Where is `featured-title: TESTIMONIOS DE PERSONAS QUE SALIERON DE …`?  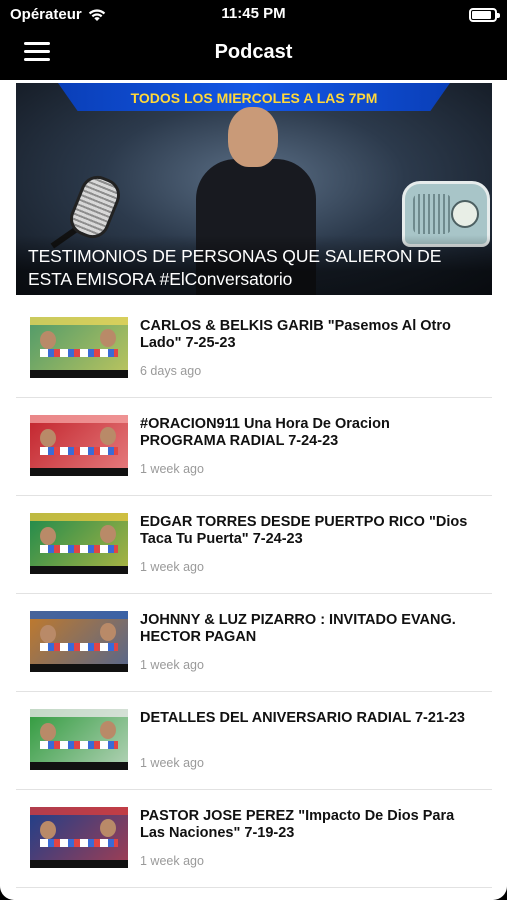
featured-title: TESTIMONIOS DE PERSONAS QUE SALIERON DE … is located at coordinates (235, 267).